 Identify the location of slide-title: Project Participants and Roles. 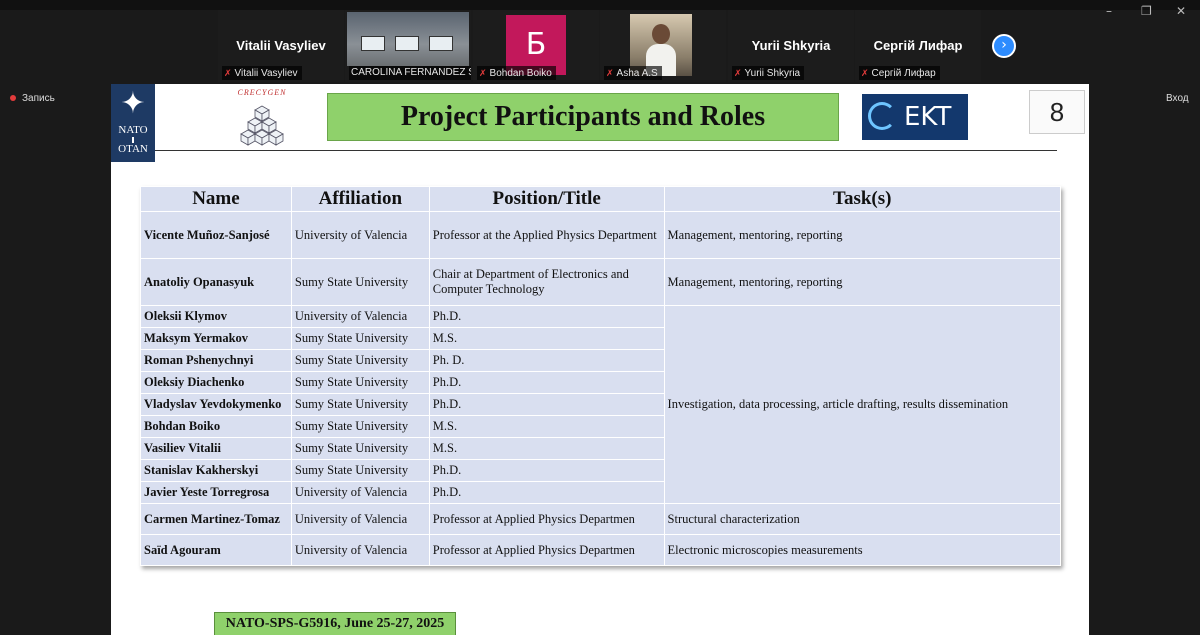
(583, 116).